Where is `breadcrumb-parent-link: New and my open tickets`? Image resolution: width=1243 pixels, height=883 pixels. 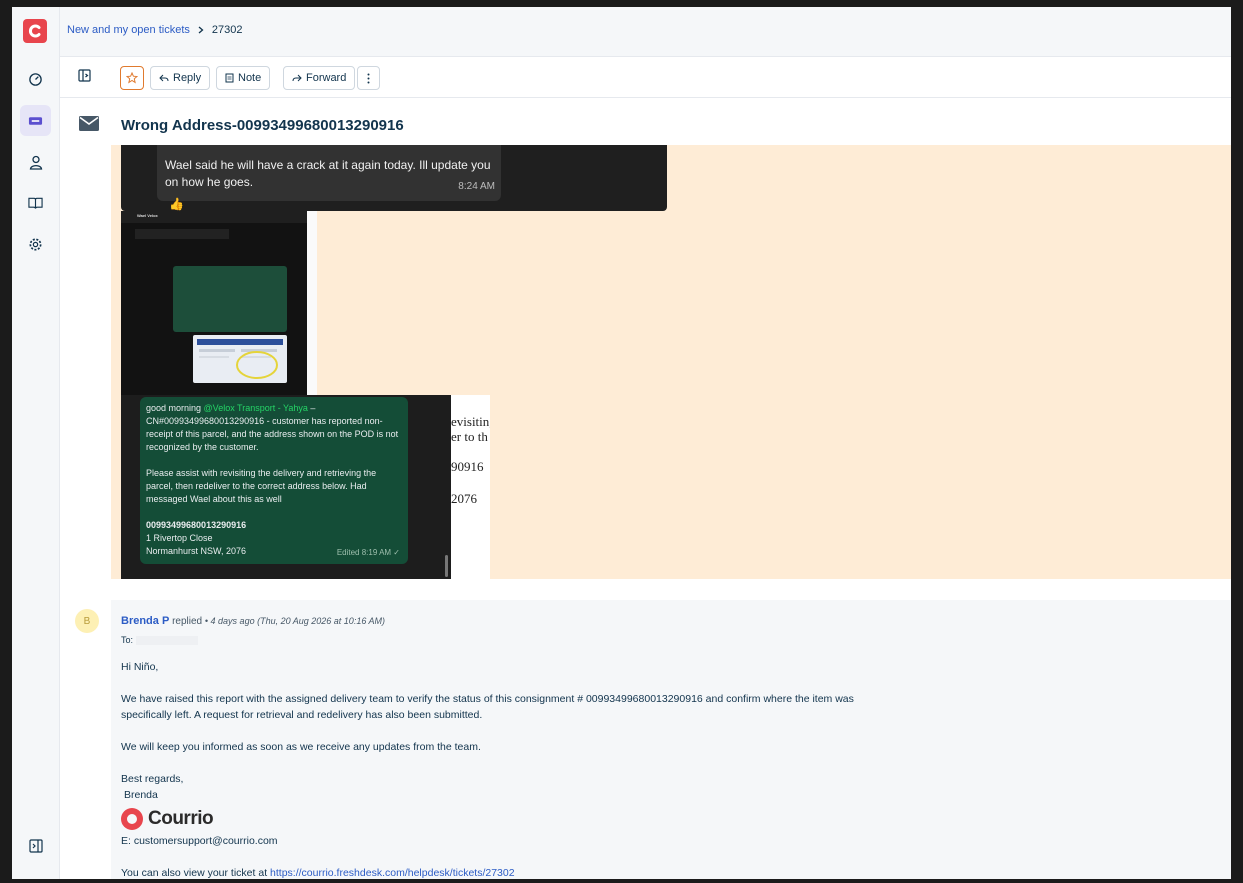 breadcrumb-parent-link: New and my open tickets is located at coordinates (128, 30).